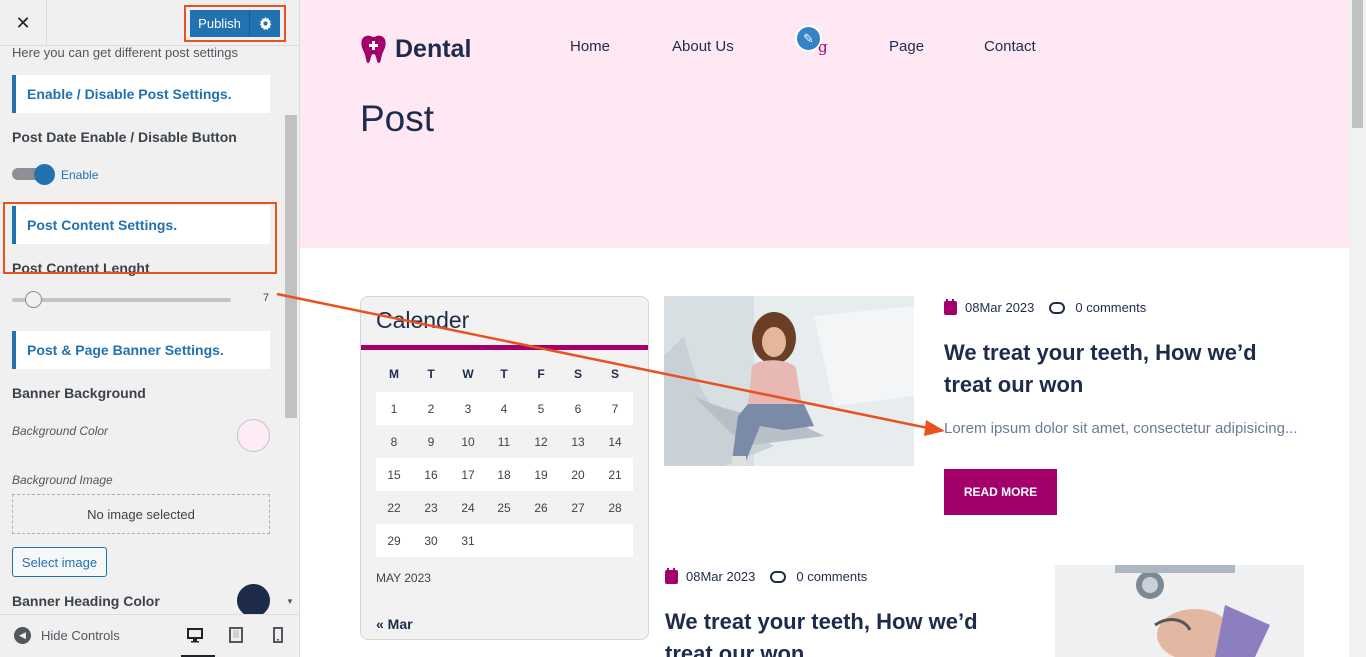 The height and width of the screenshot is (657, 1366). Describe the element at coordinates (1357, 64) in the screenshot. I see `preview-vertical-scrollbar-thumb` at that location.